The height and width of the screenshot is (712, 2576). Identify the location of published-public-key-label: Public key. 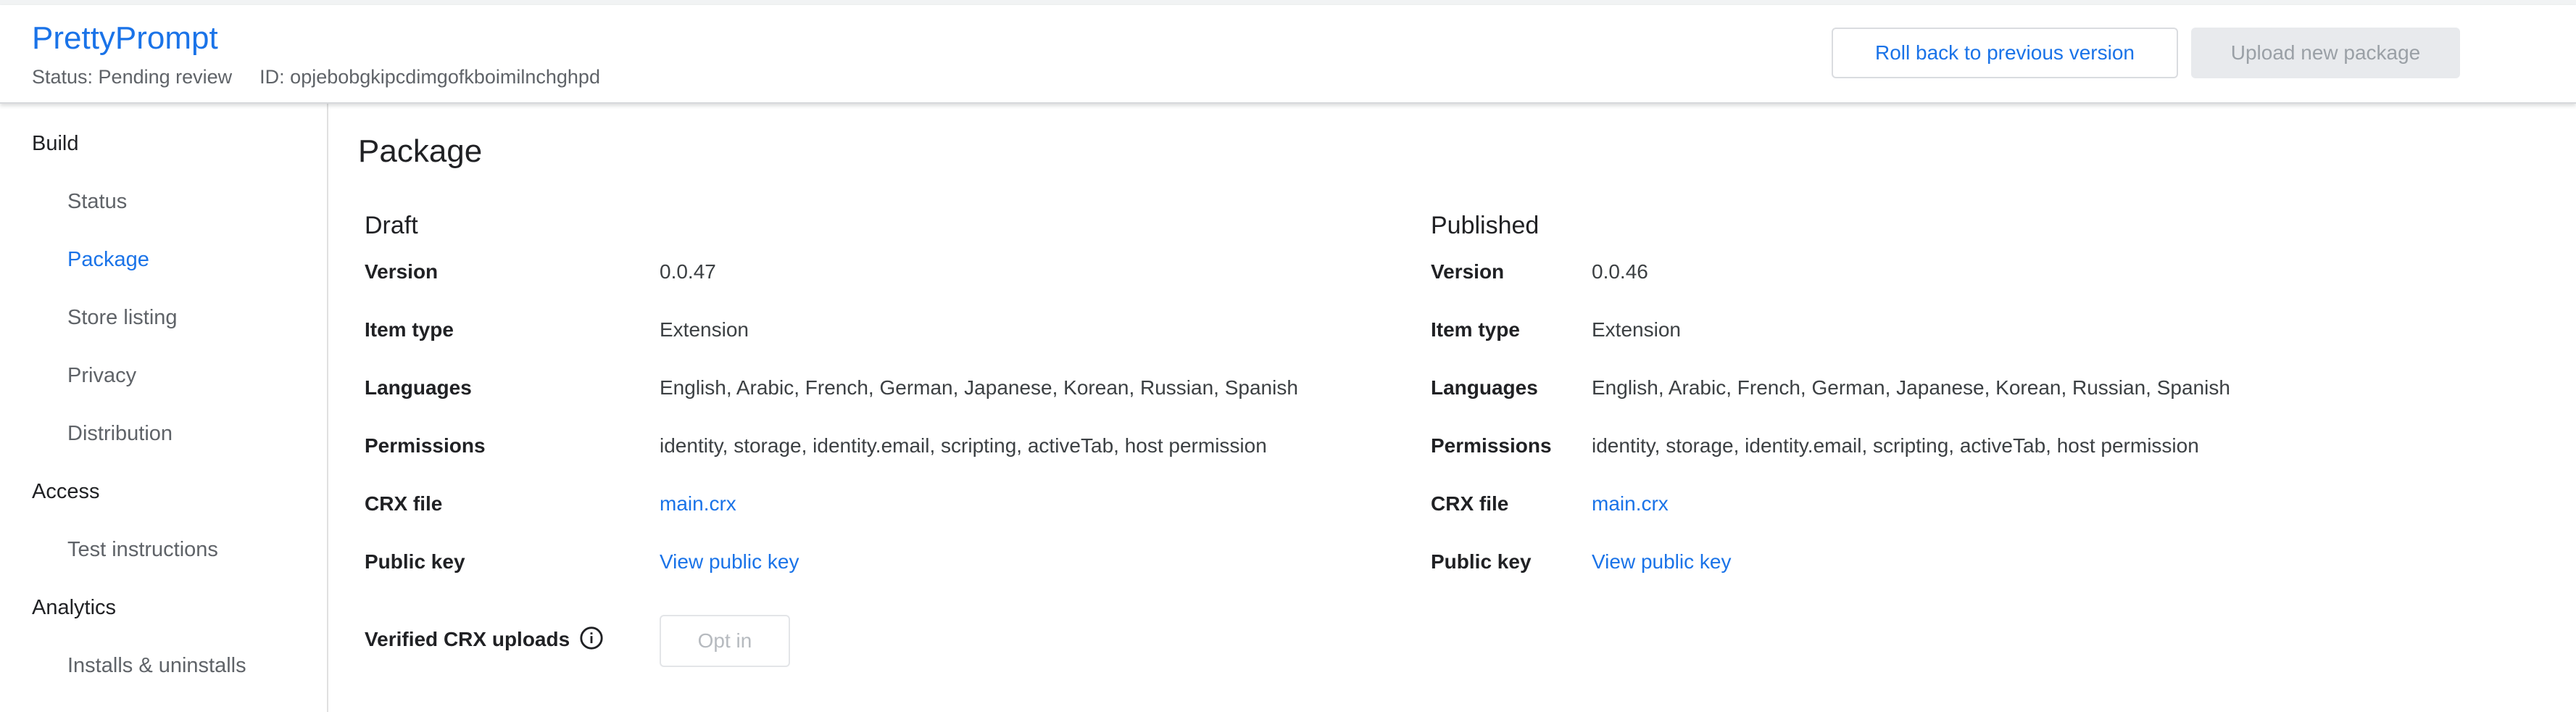
(1481, 561).